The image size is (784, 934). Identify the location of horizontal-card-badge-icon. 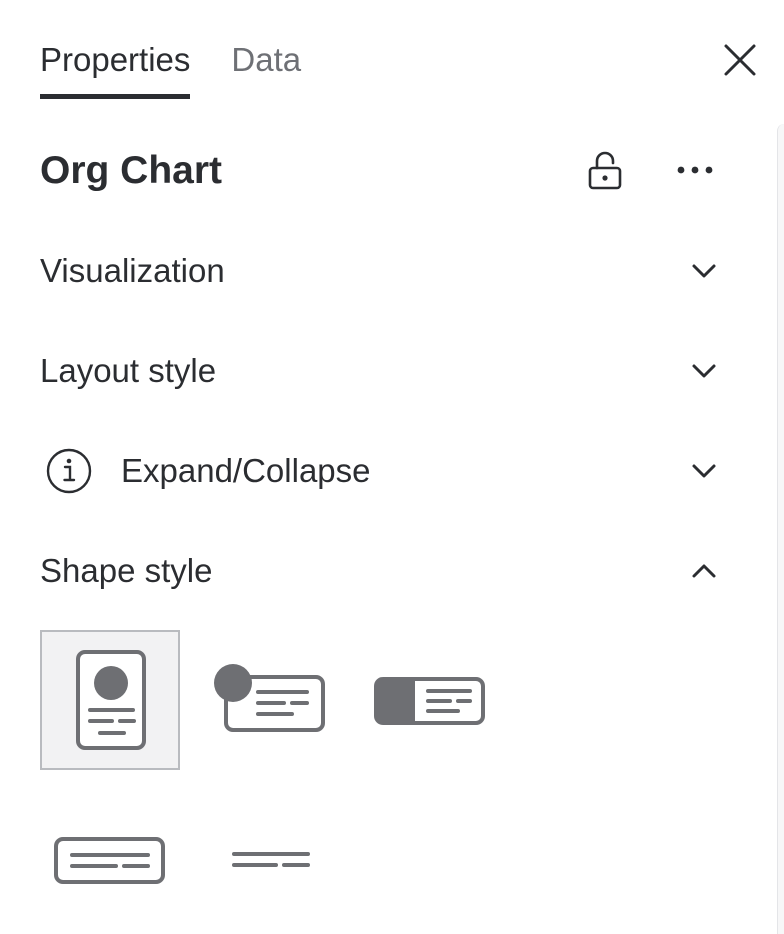
(269, 698).